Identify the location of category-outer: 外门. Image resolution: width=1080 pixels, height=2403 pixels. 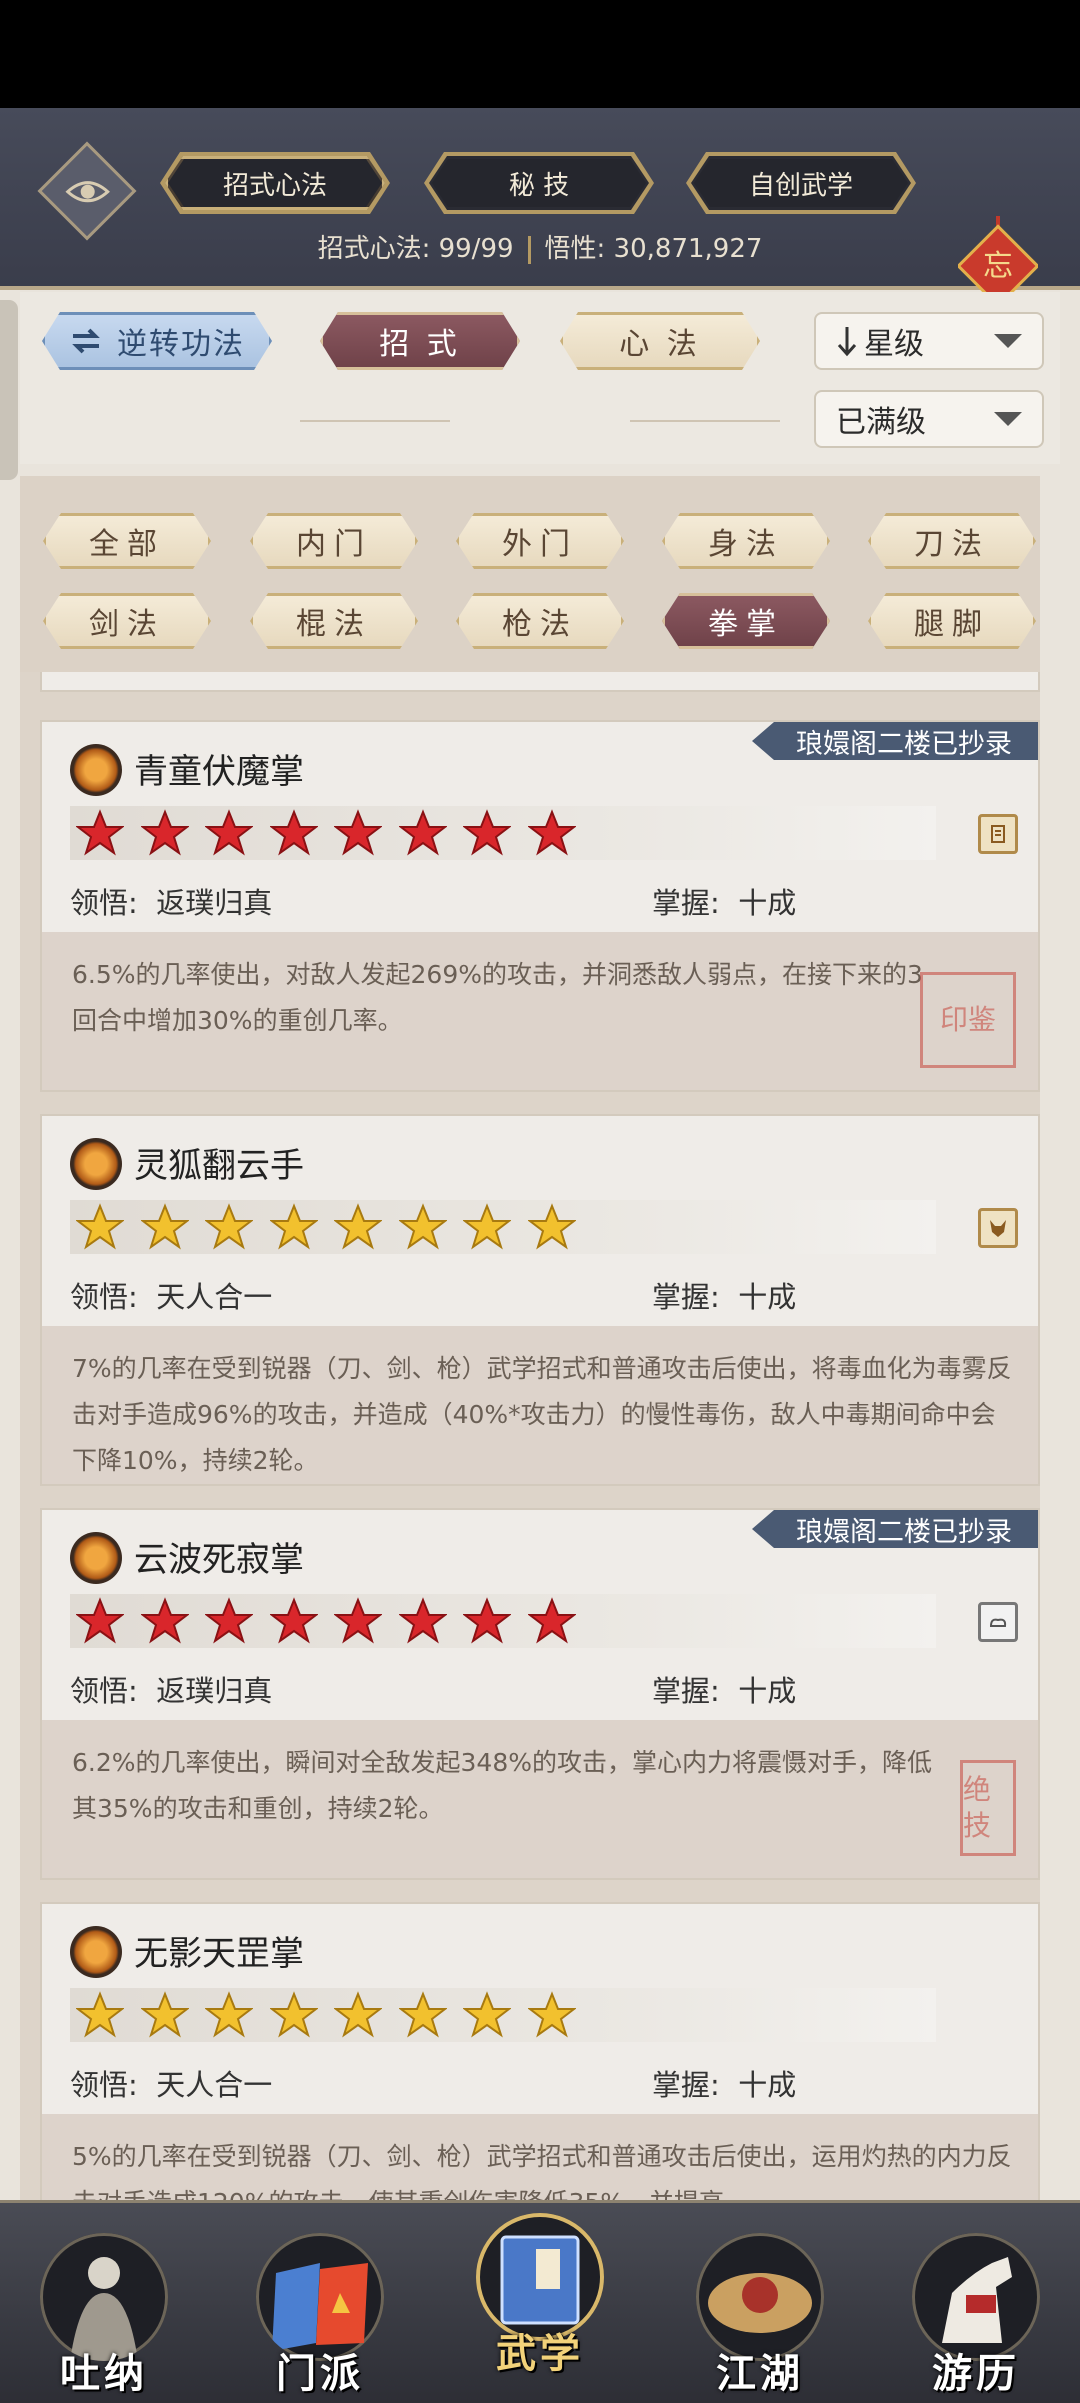
(540, 541).